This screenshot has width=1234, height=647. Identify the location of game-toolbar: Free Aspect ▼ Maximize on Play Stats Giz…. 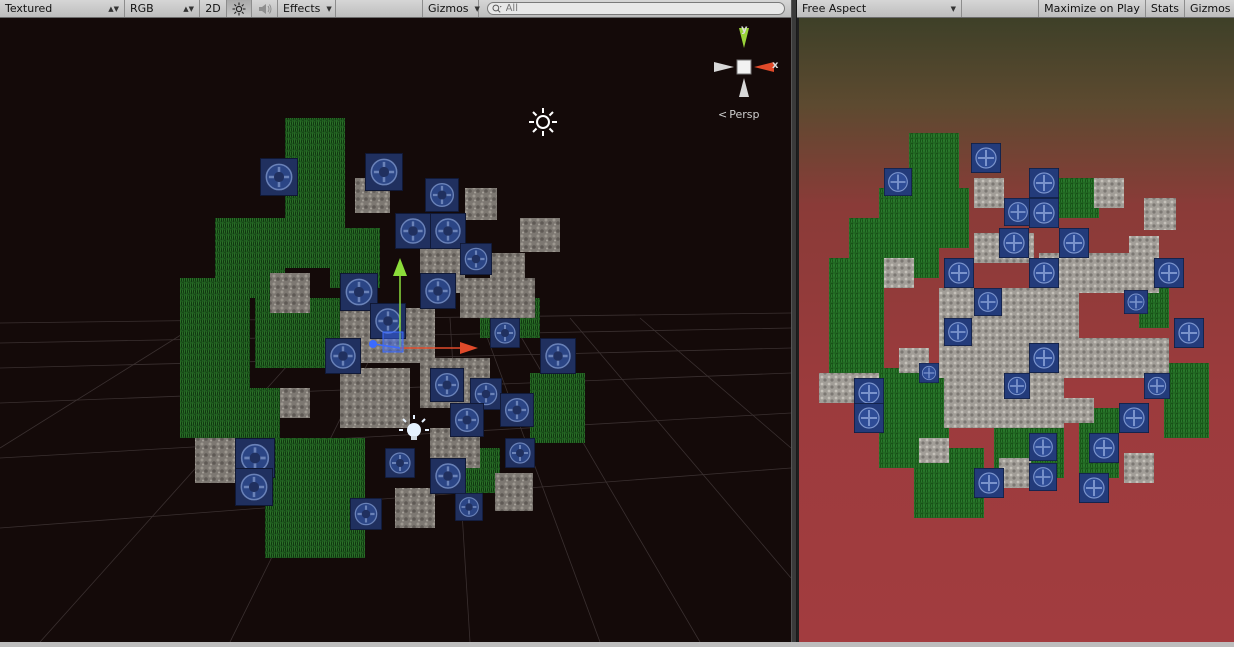
(1015, 9).